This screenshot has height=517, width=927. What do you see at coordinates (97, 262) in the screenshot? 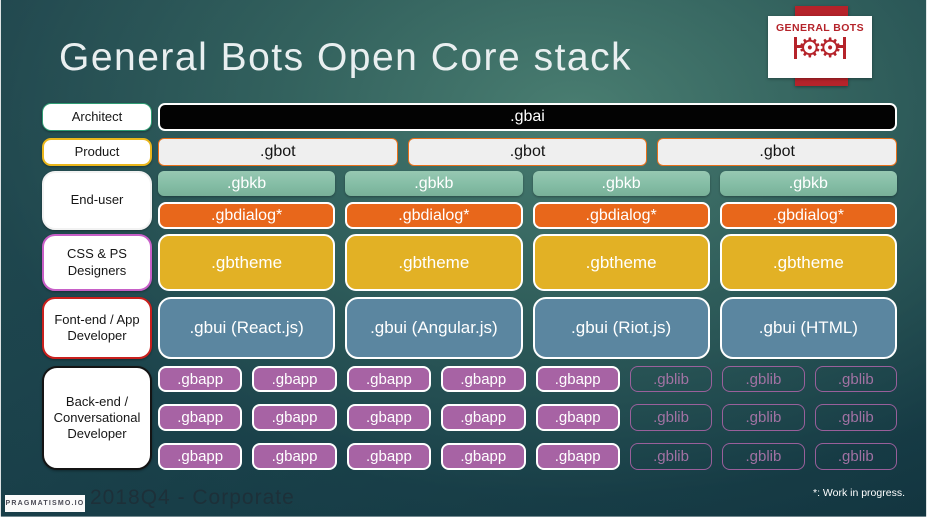
I see `role-label-css-ps-designers: CSS & PS Designers` at bounding box center [97, 262].